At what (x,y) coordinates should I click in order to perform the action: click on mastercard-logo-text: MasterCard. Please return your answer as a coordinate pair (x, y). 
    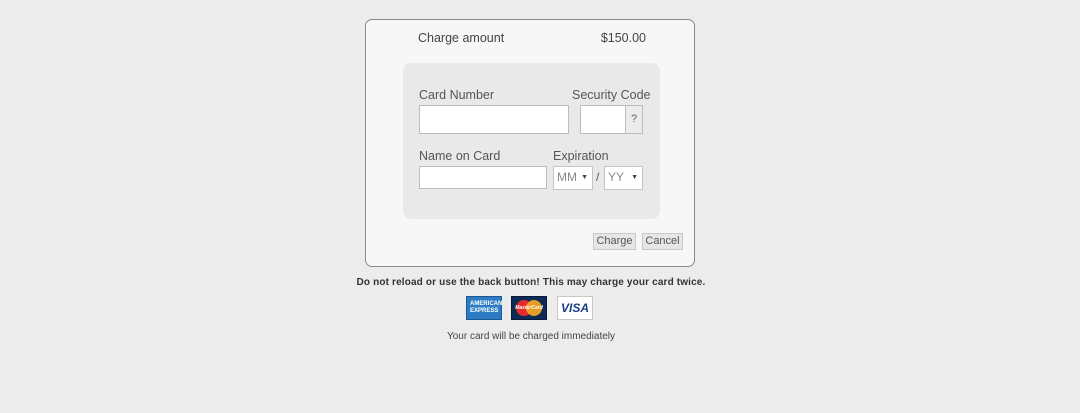
    Looking at the image, I should click on (529, 308).